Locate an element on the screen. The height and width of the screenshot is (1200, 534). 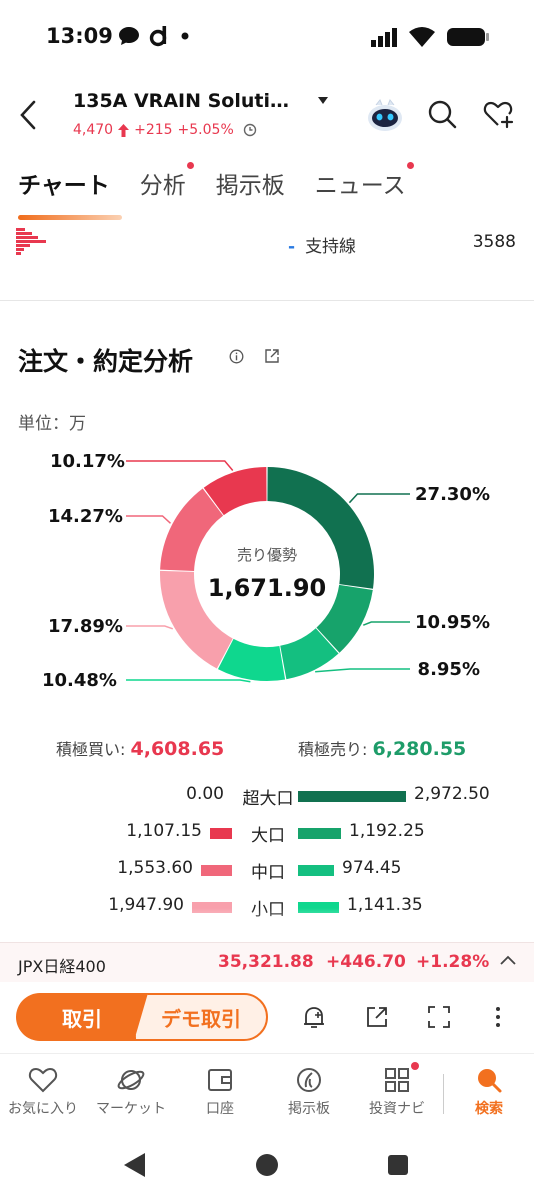
add-favorite-heart-icon is located at coordinates (498, 114).